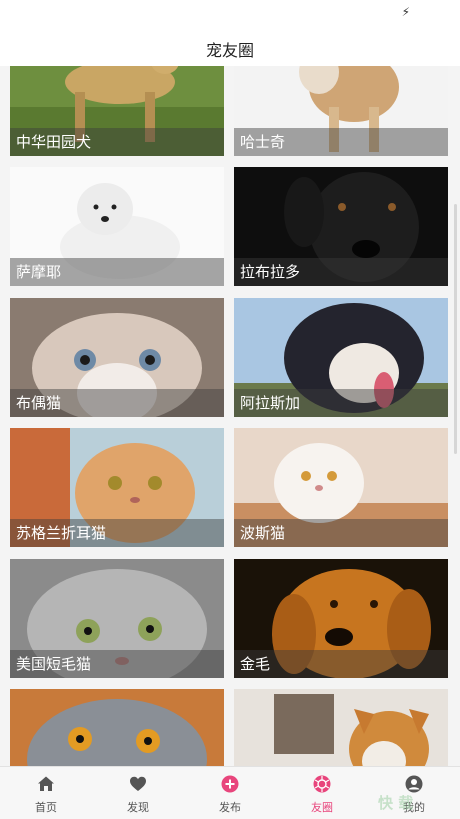 The height and width of the screenshot is (819, 460). Describe the element at coordinates (117, 357) in the screenshot. I see `pet-card: 布偶猫` at that location.